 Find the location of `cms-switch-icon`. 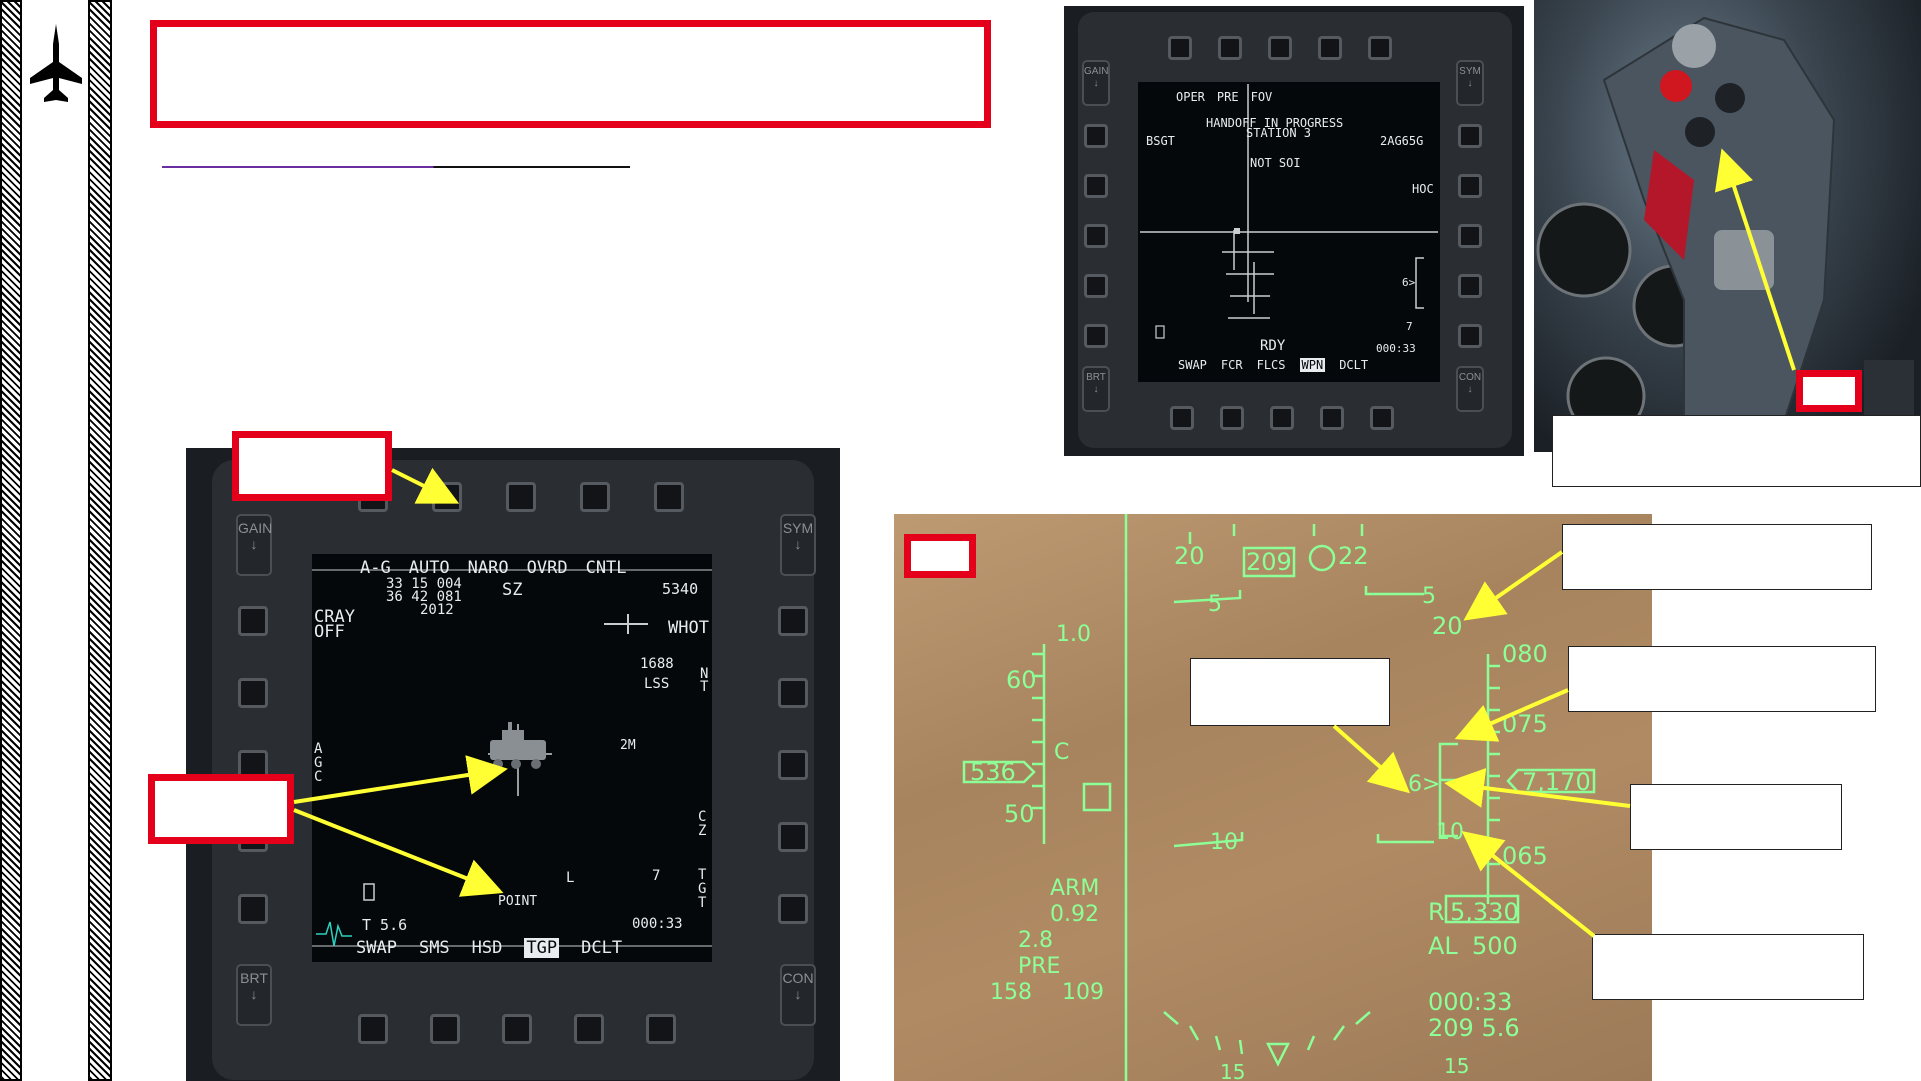

cms-switch-icon is located at coordinates (1700, 132).